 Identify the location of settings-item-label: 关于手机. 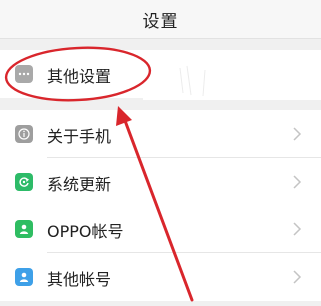
(79, 136).